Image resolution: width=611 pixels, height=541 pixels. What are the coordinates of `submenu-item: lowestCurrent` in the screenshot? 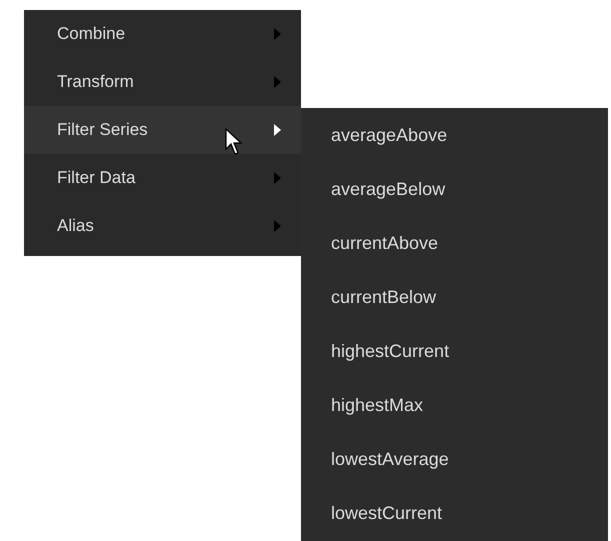 It's located at (454, 513).